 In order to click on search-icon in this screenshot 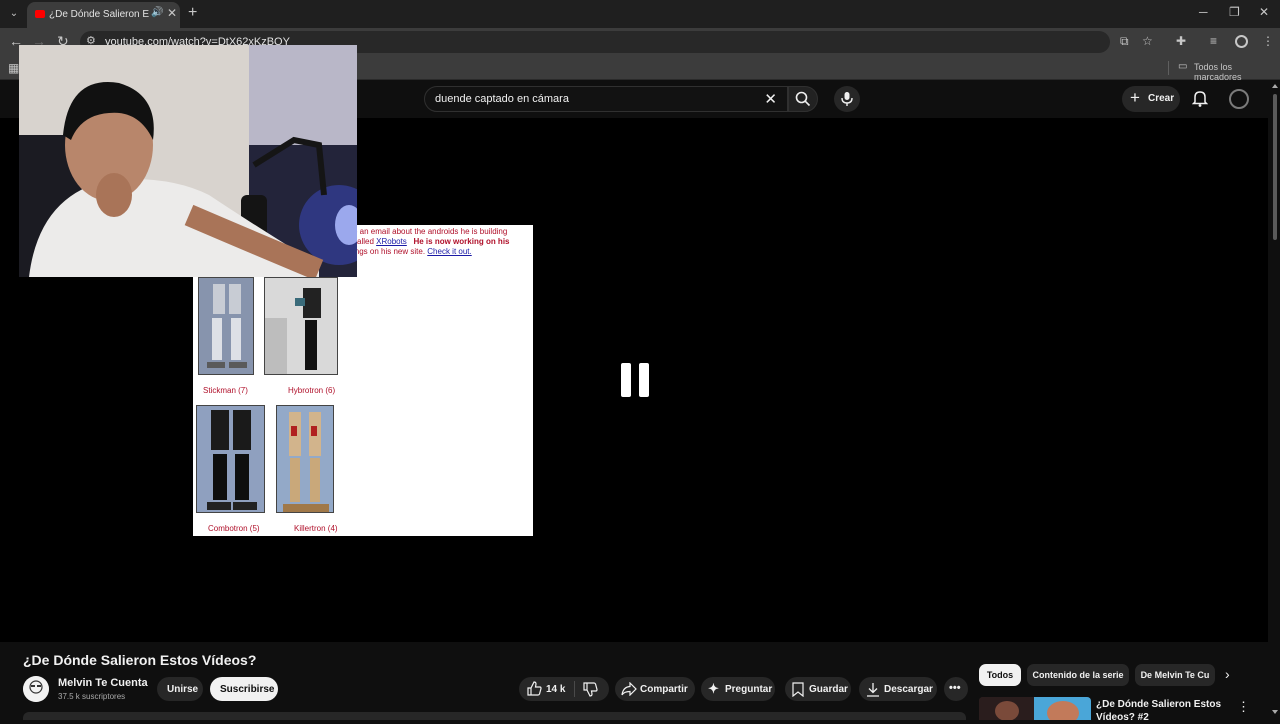, I will do `click(803, 99)`.